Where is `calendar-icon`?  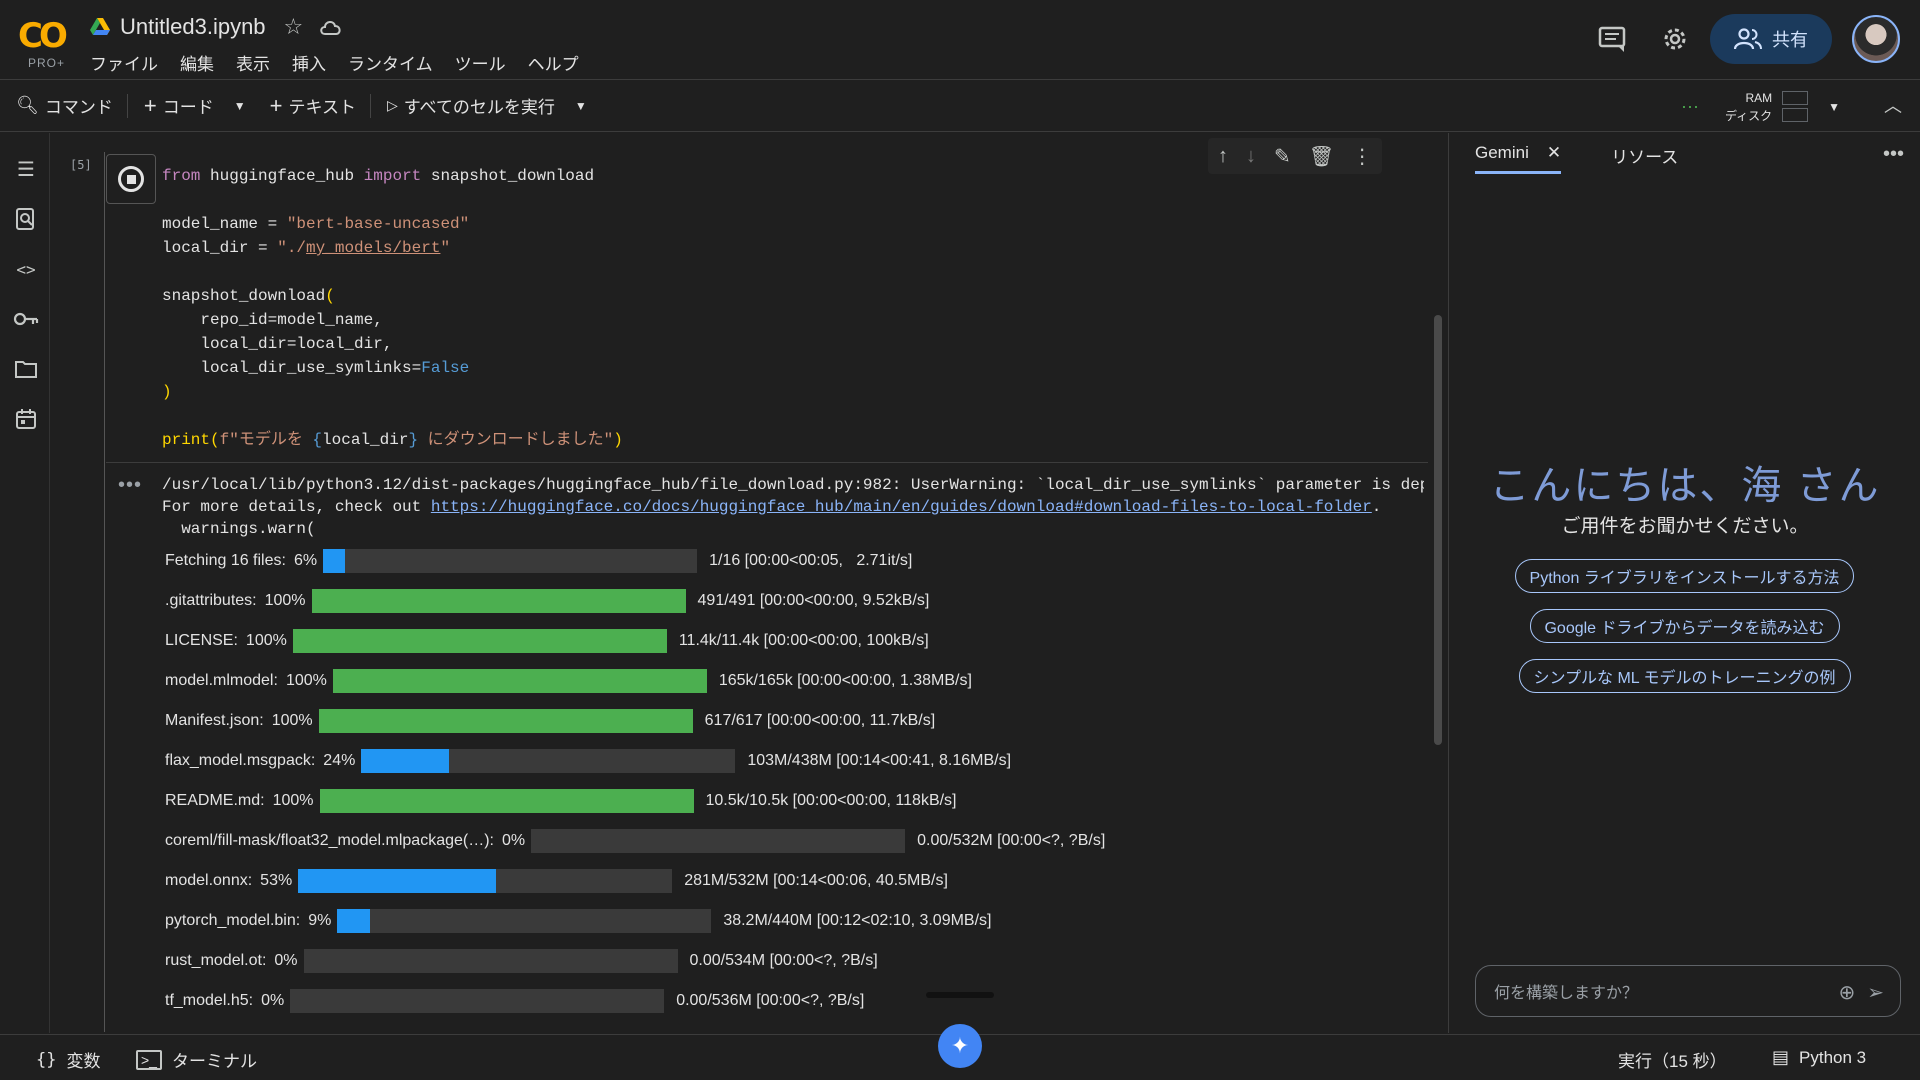 calendar-icon is located at coordinates (26, 419).